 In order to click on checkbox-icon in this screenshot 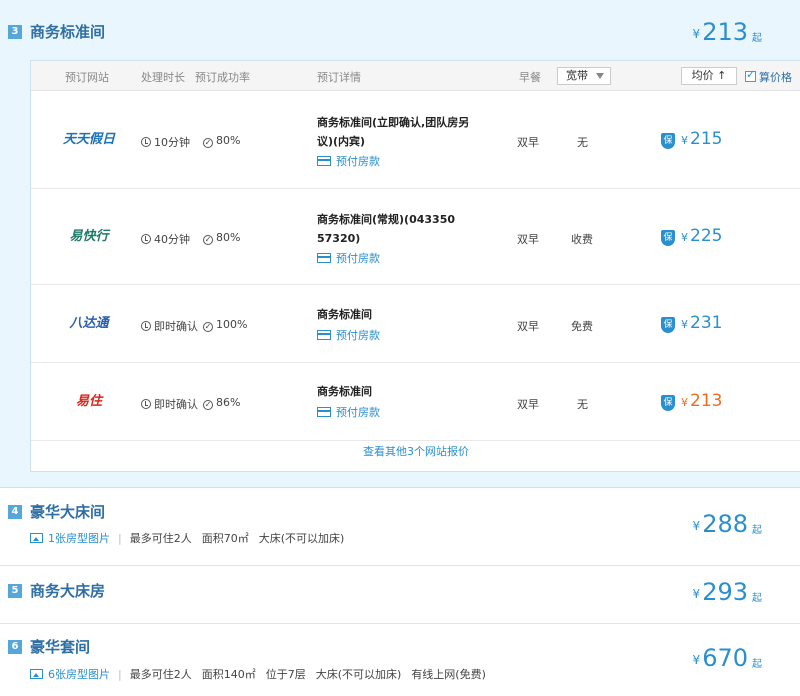, I will do `click(750, 75)`.